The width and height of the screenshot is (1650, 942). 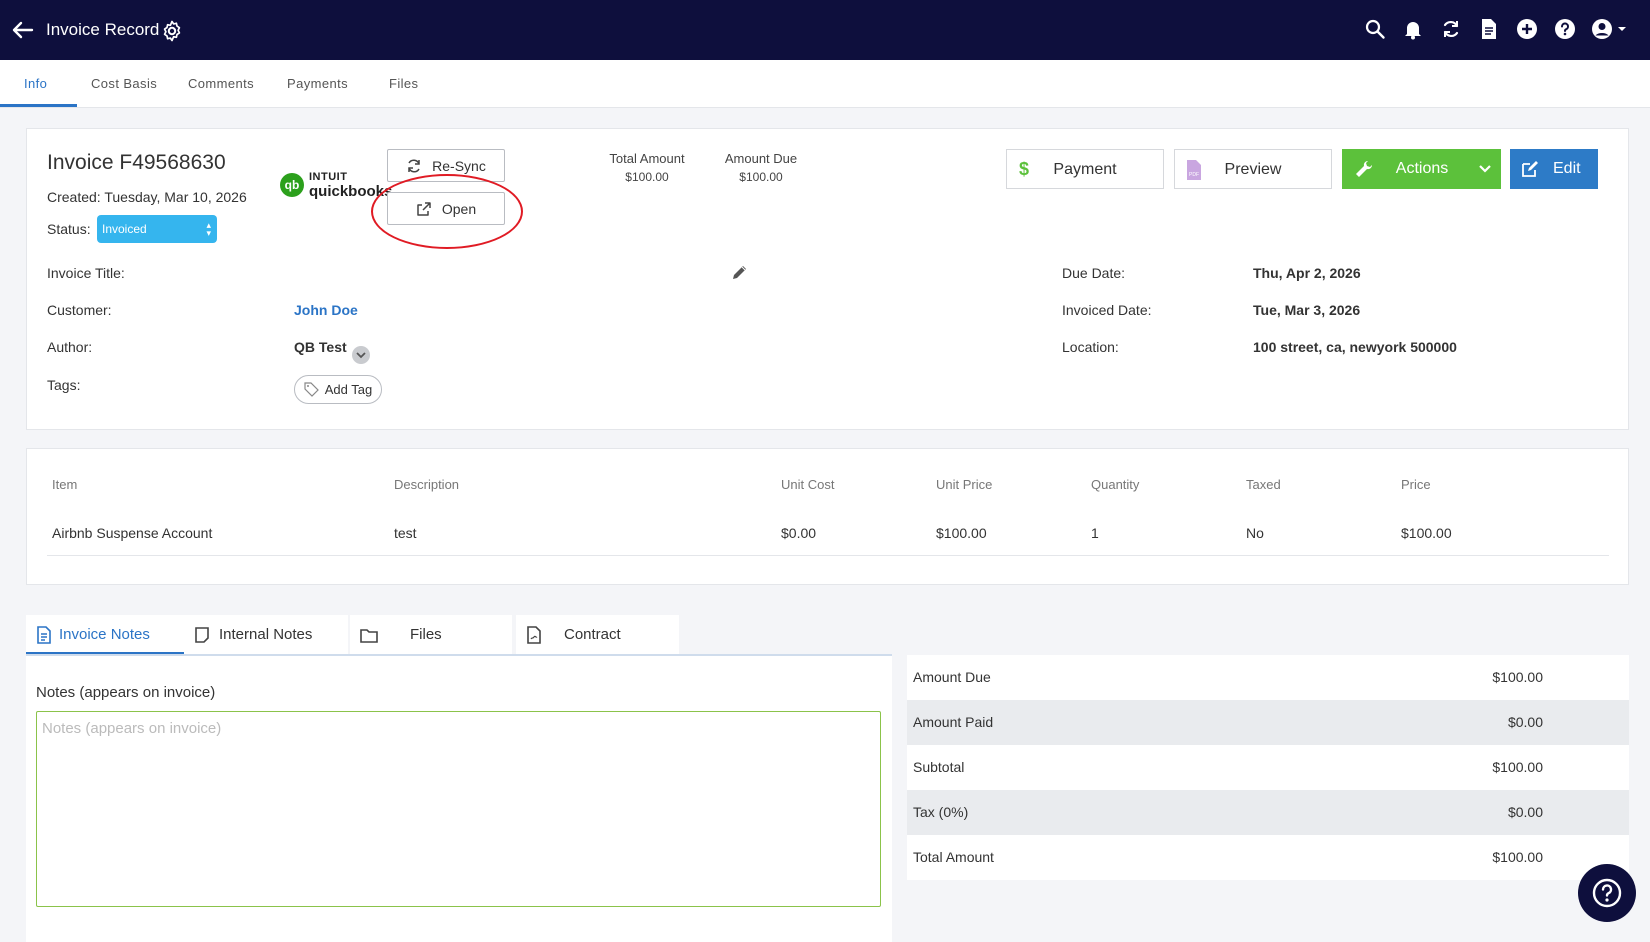 I want to click on column-header-taxed: Taxed, so click(x=1263, y=484).